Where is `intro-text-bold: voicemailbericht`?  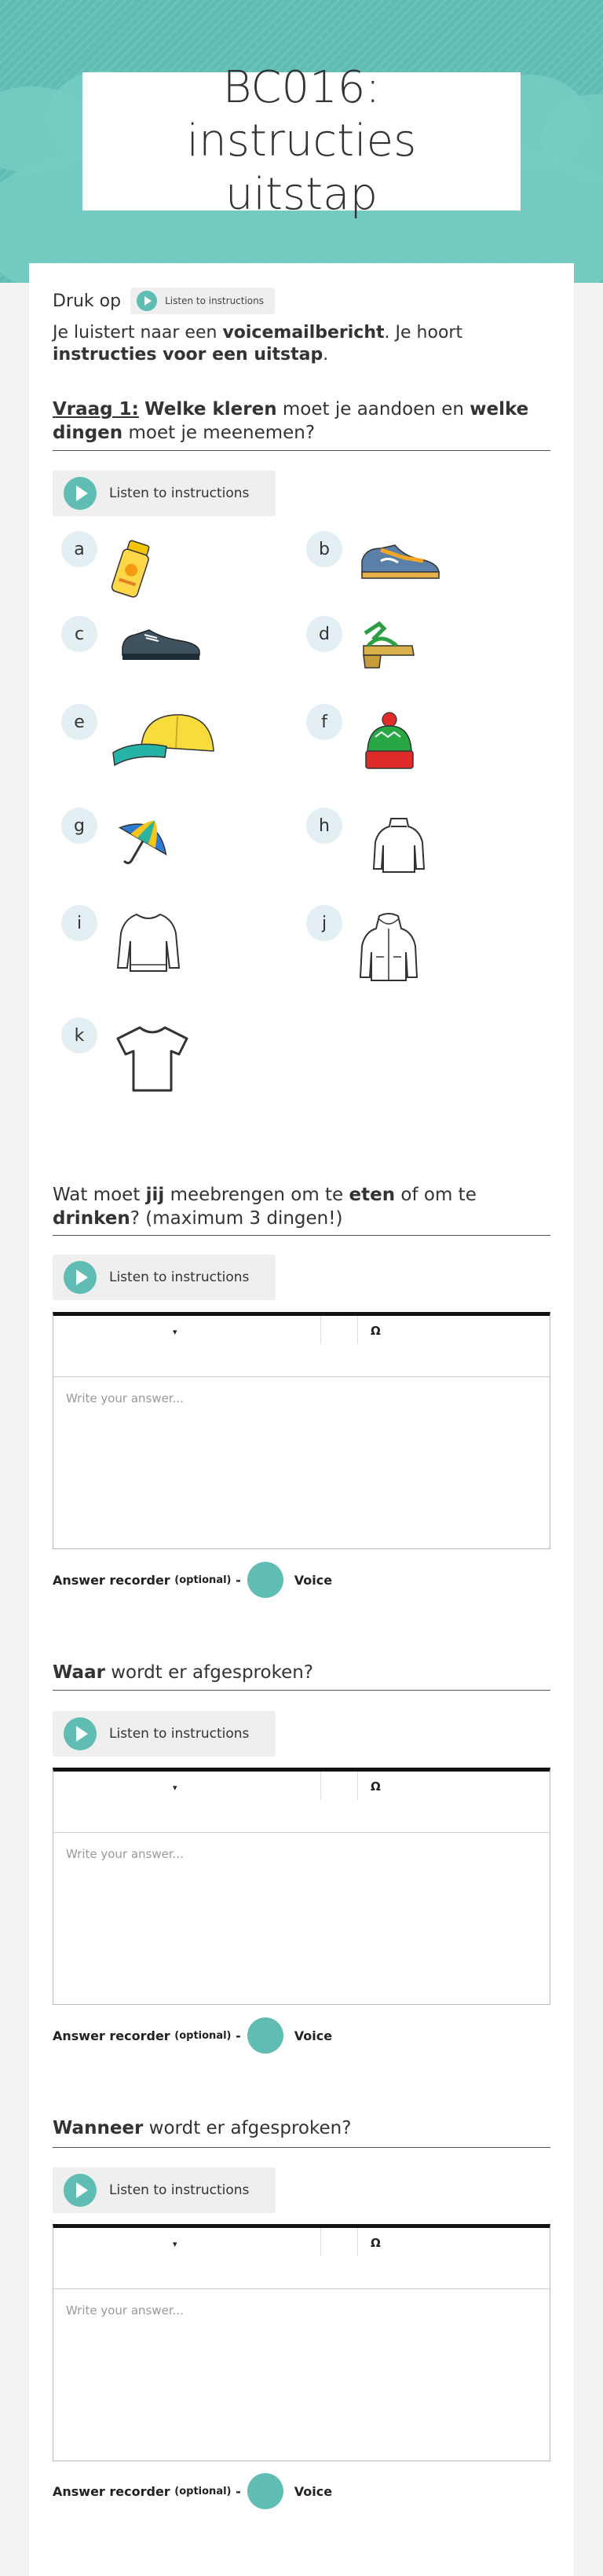
intro-text-bold: voicemailbericht is located at coordinates (303, 333).